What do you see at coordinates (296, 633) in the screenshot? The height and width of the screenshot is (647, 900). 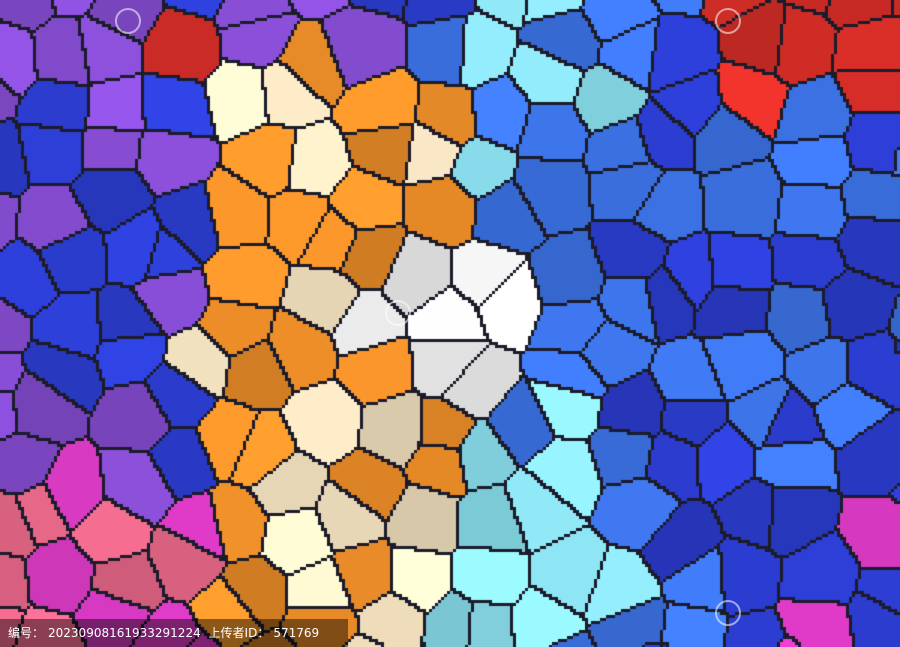 I see `uploader-value: 571769` at bounding box center [296, 633].